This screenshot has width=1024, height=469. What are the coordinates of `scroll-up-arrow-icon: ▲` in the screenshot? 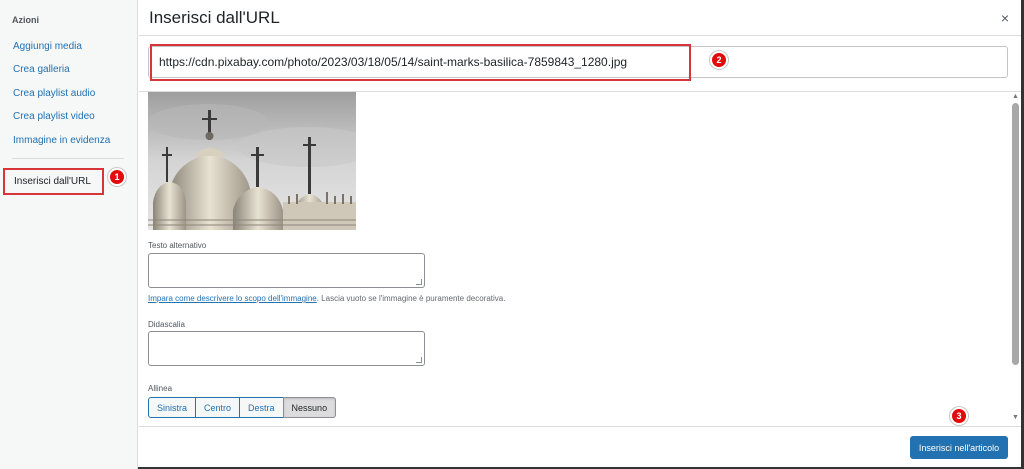 It's located at (1015, 96).